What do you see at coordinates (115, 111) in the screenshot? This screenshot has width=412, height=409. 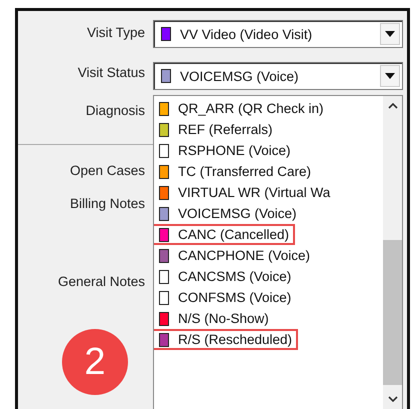 I see `field-label: Diagnosis` at bounding box center [115, 111].